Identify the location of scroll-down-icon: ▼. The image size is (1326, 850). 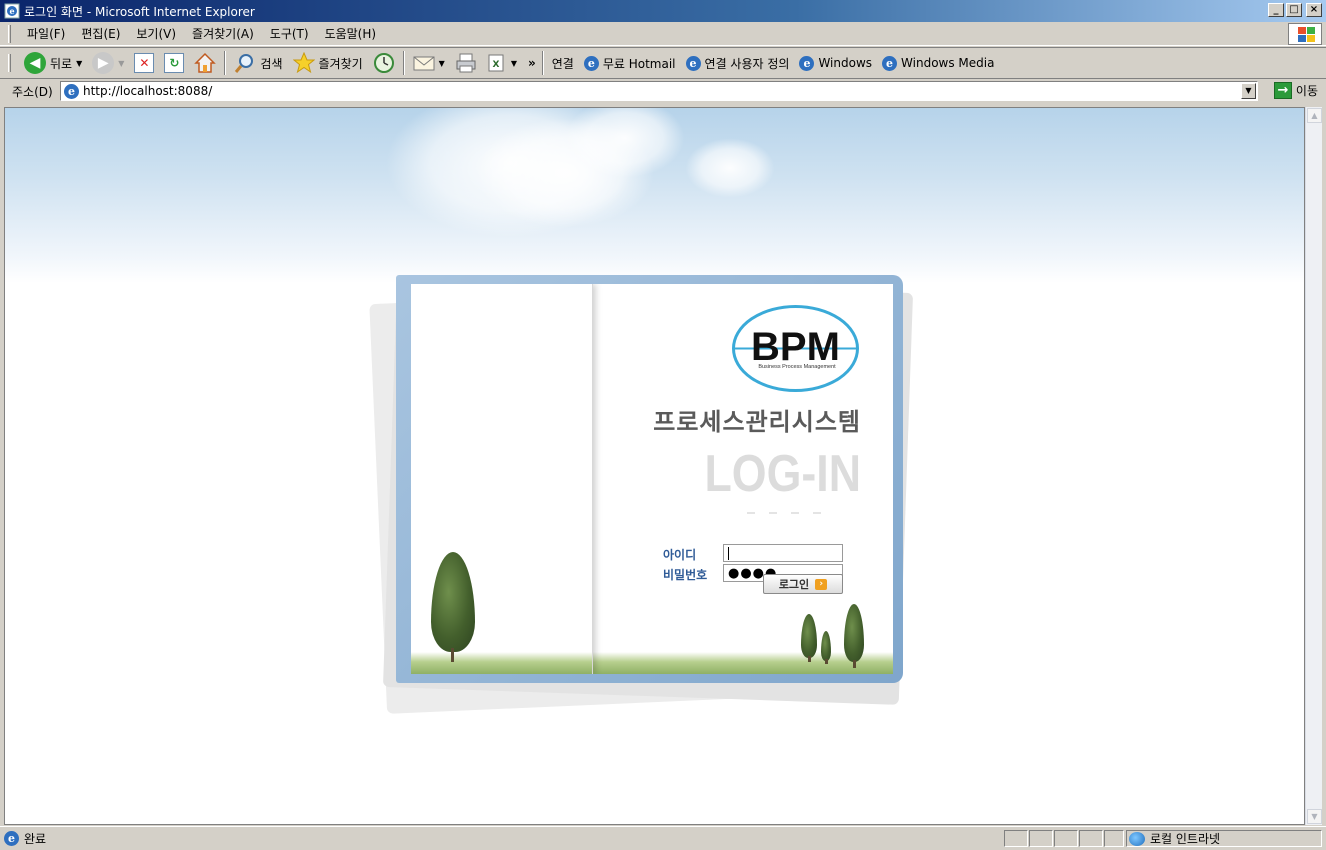
(1314, 816).